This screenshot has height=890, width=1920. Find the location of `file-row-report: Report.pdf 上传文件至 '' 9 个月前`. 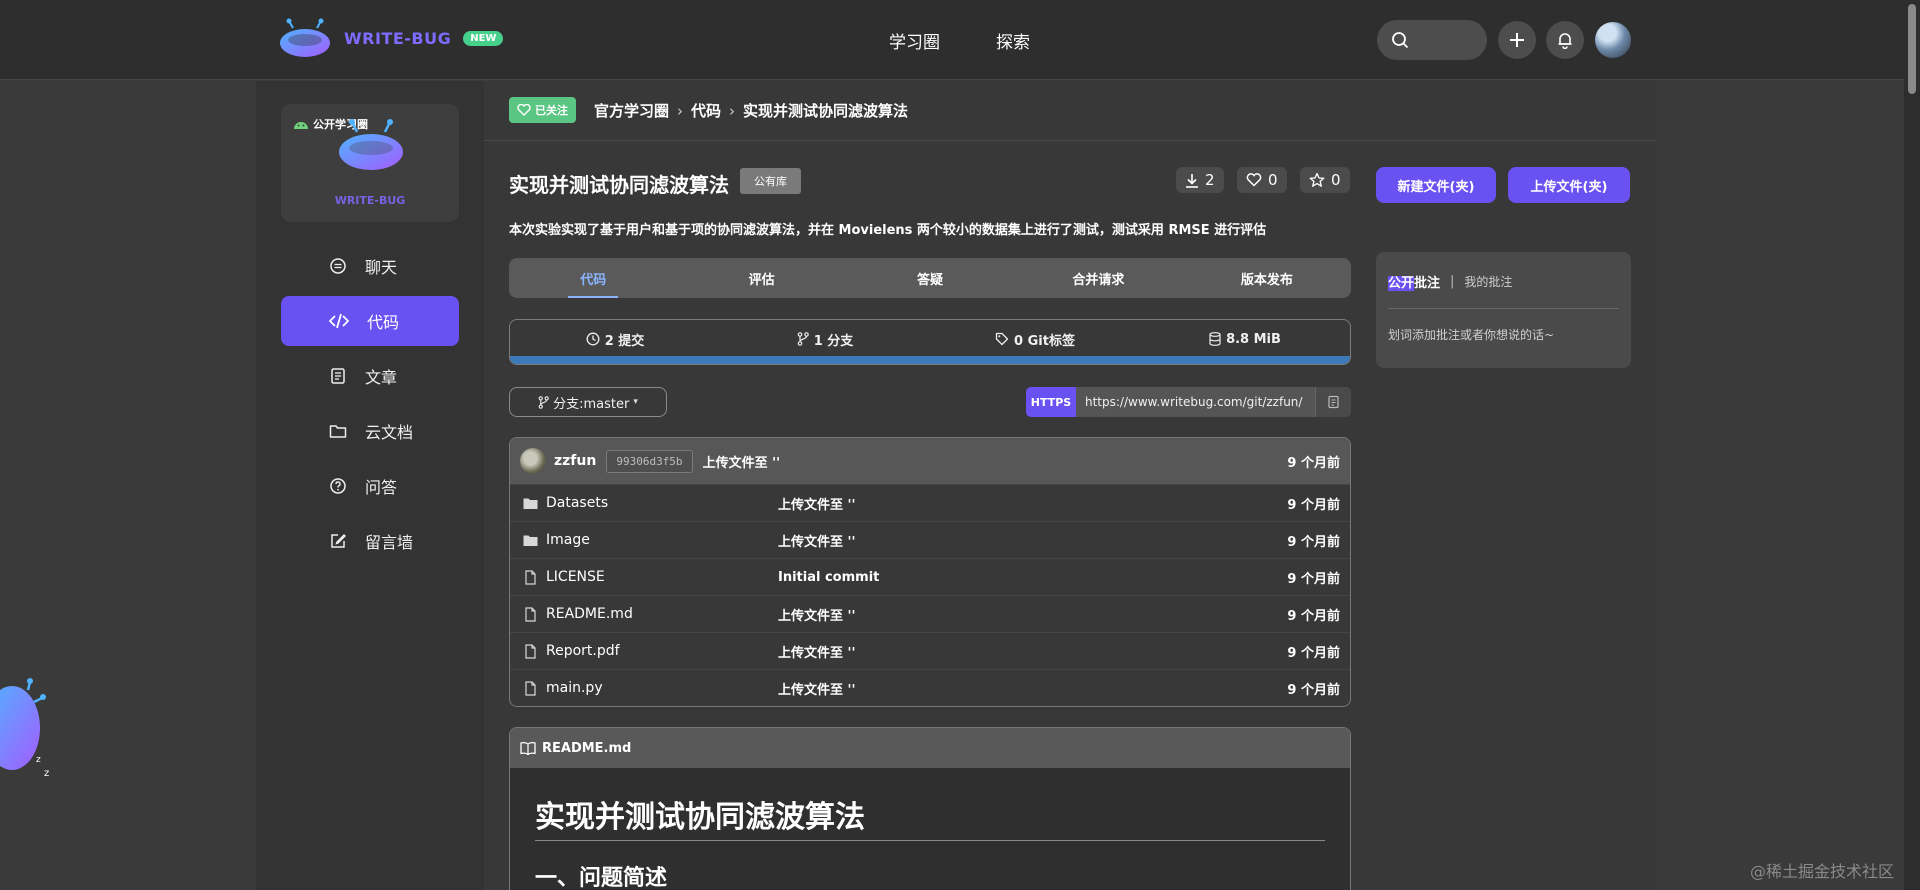

file-row-report: Report.pdf 上传文件至 '' 9 个月前 is located at coordinates (930, 650).